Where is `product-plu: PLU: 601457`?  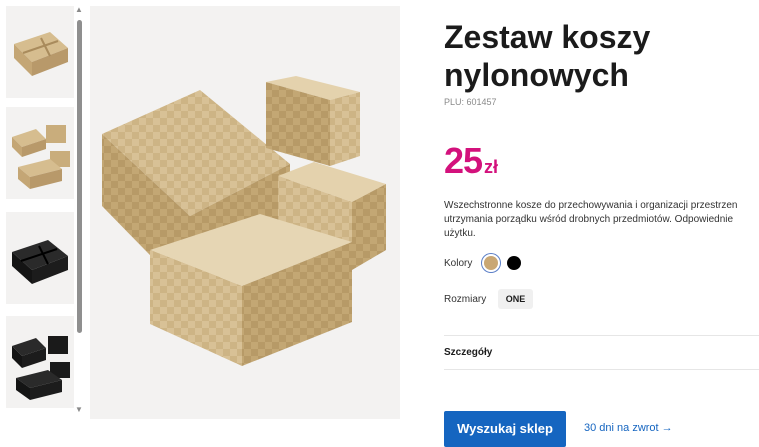 product-plu: PLU: 601457 is located at coordinates (470, 102).